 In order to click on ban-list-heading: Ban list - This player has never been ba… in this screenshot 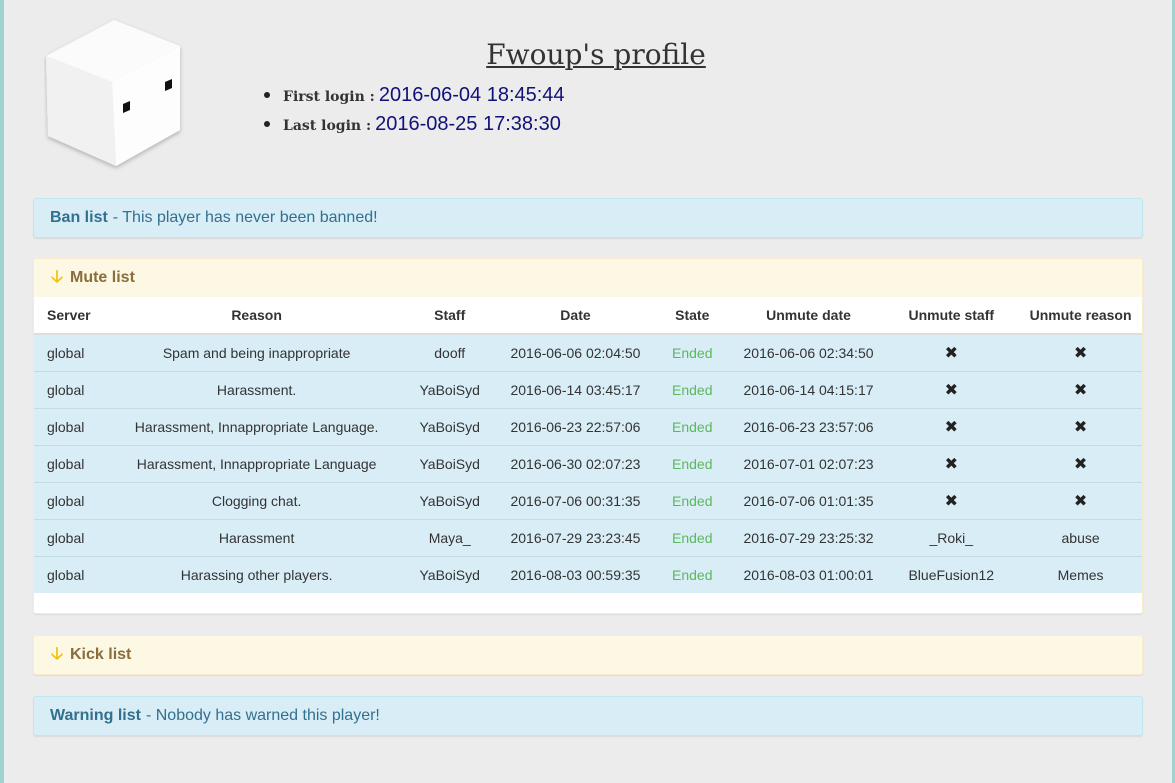, I will do `click(588, 218)`.